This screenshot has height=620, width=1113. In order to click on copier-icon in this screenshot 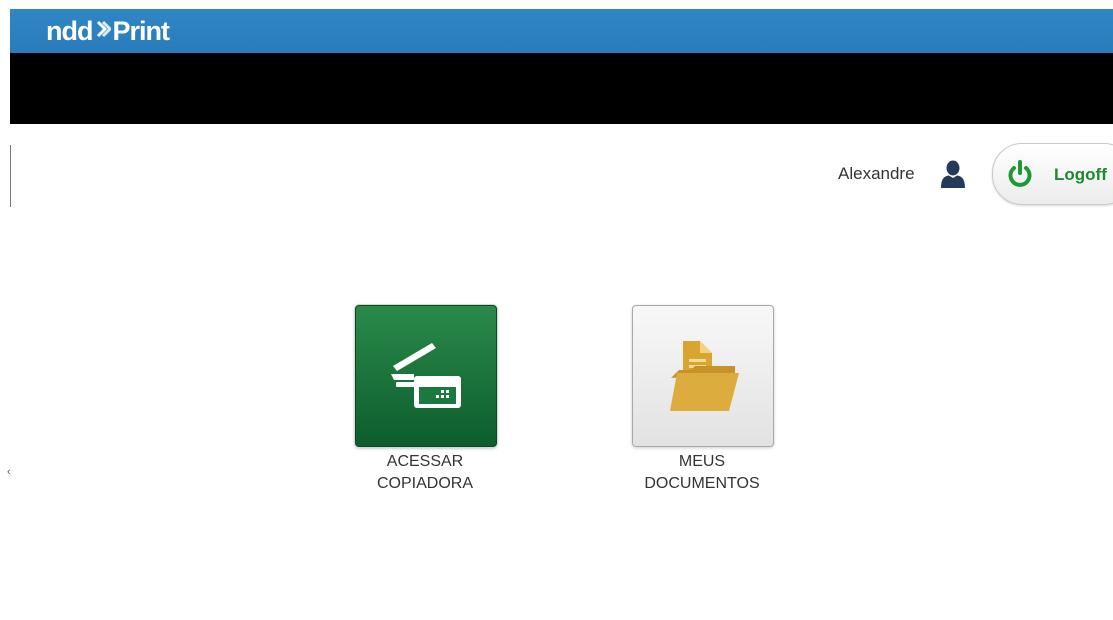, I will do `click(426, 375)`.